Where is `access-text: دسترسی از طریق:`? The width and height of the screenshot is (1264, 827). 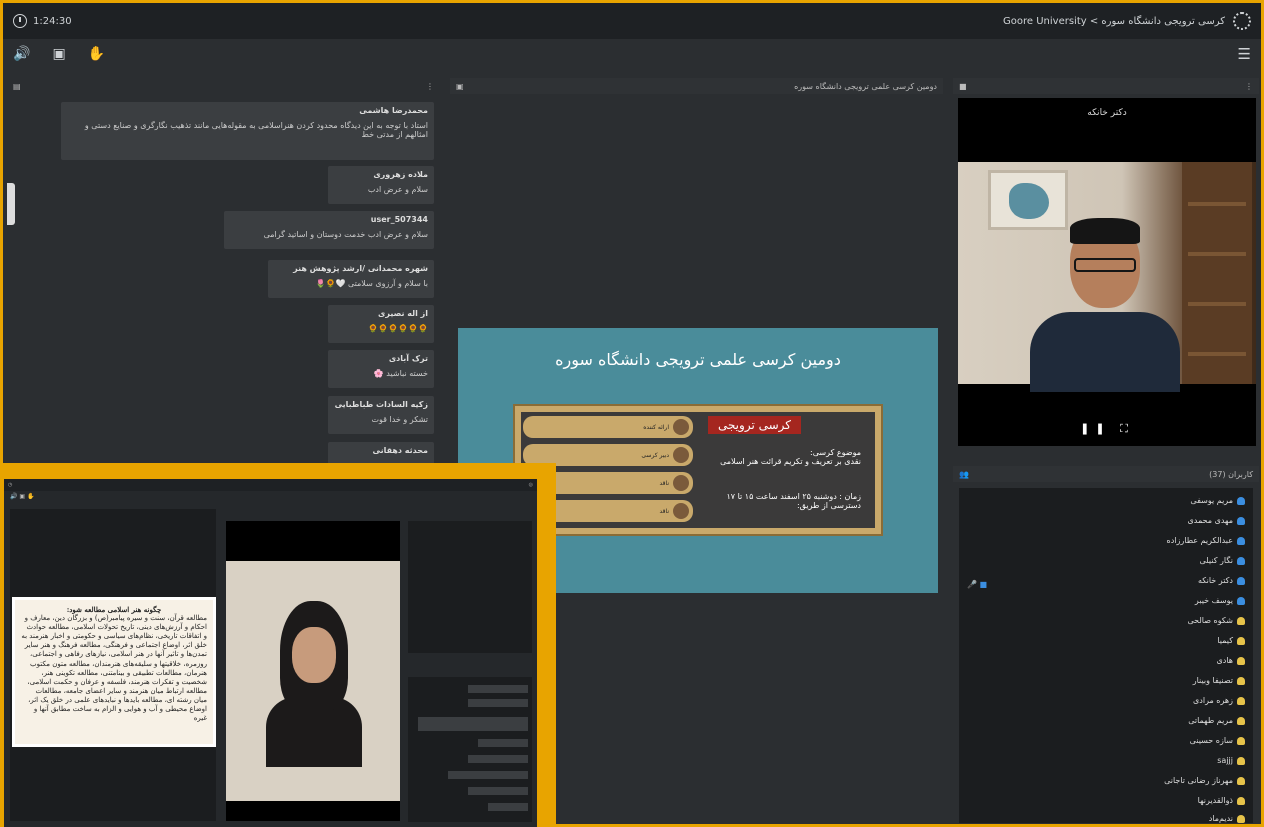
access-text: دسترسی از طریق: is located at coordinates (828, 505).